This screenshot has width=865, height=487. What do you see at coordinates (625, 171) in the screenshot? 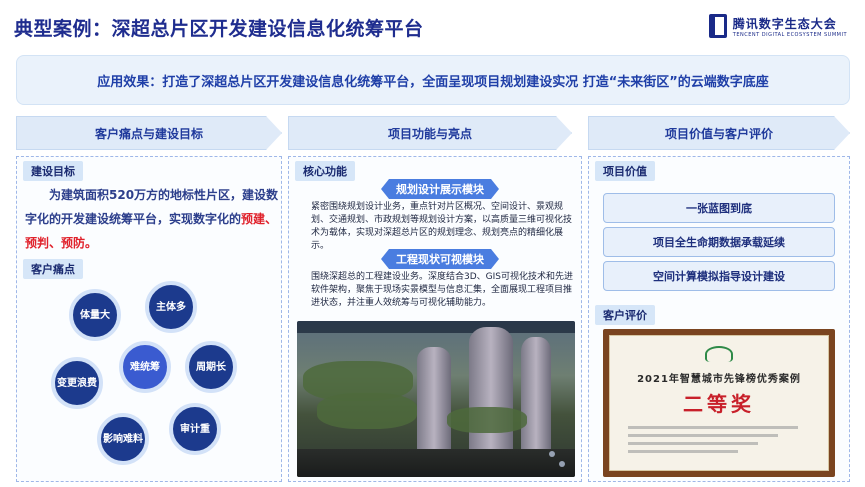
I see `value-tag: 项目价值` at bounding box center [625, 171].